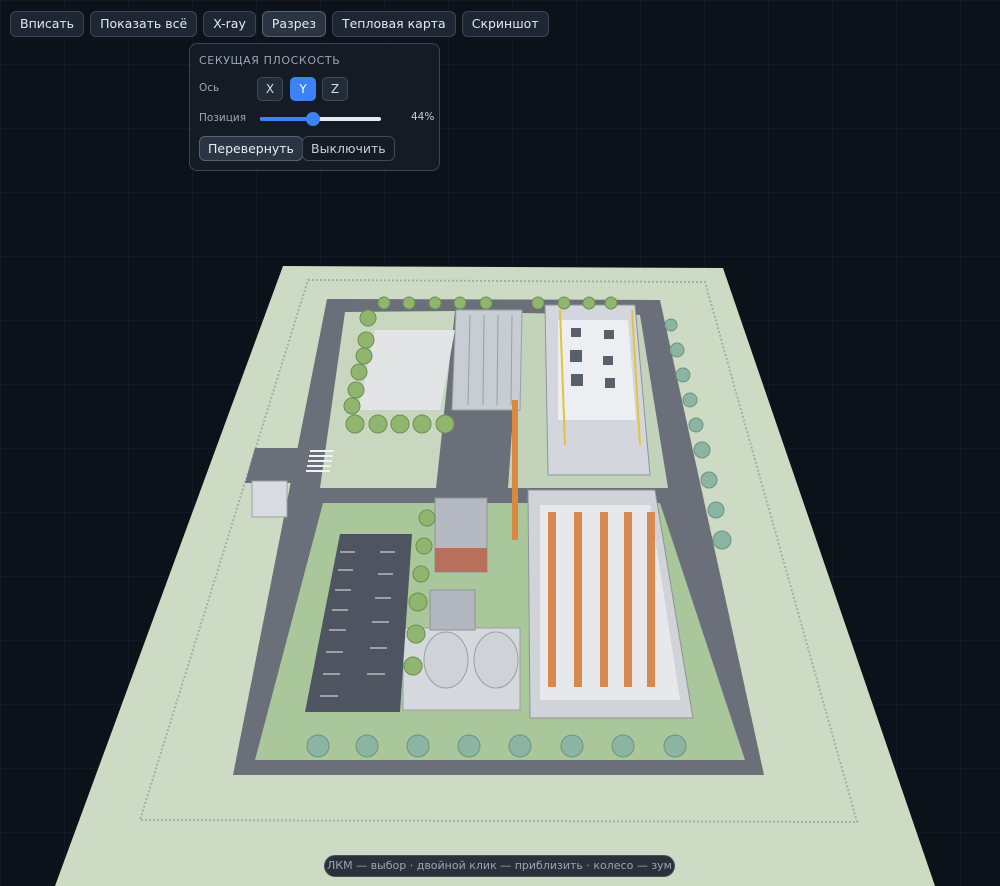  I want to click on utility-trench, so click(515, 470).